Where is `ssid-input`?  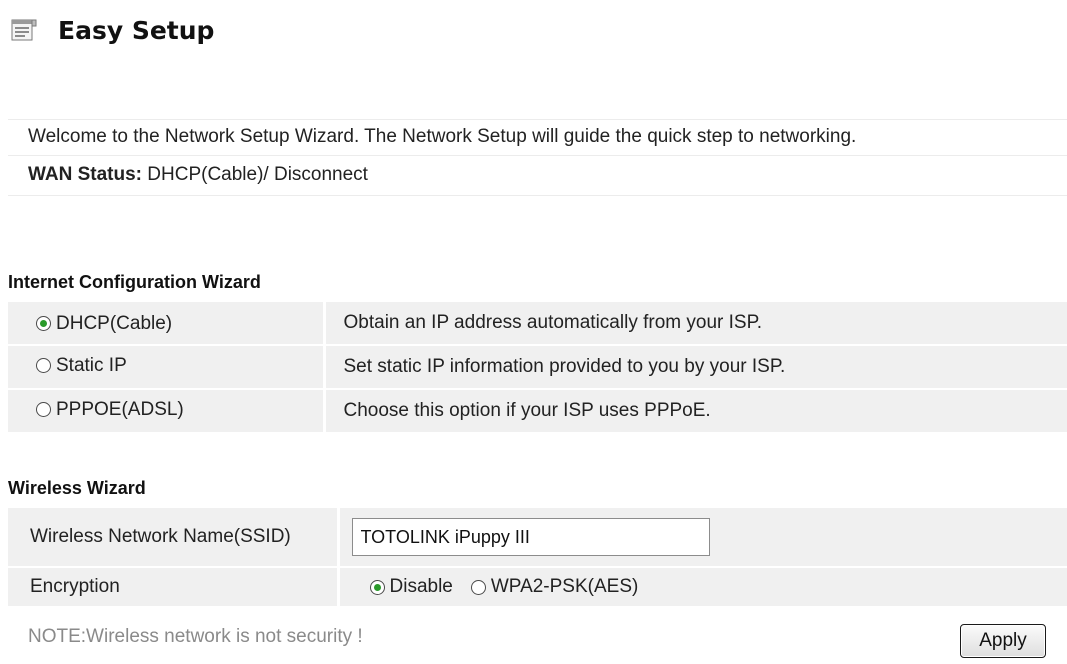 ssid-input is located at coordinates (530, 537).